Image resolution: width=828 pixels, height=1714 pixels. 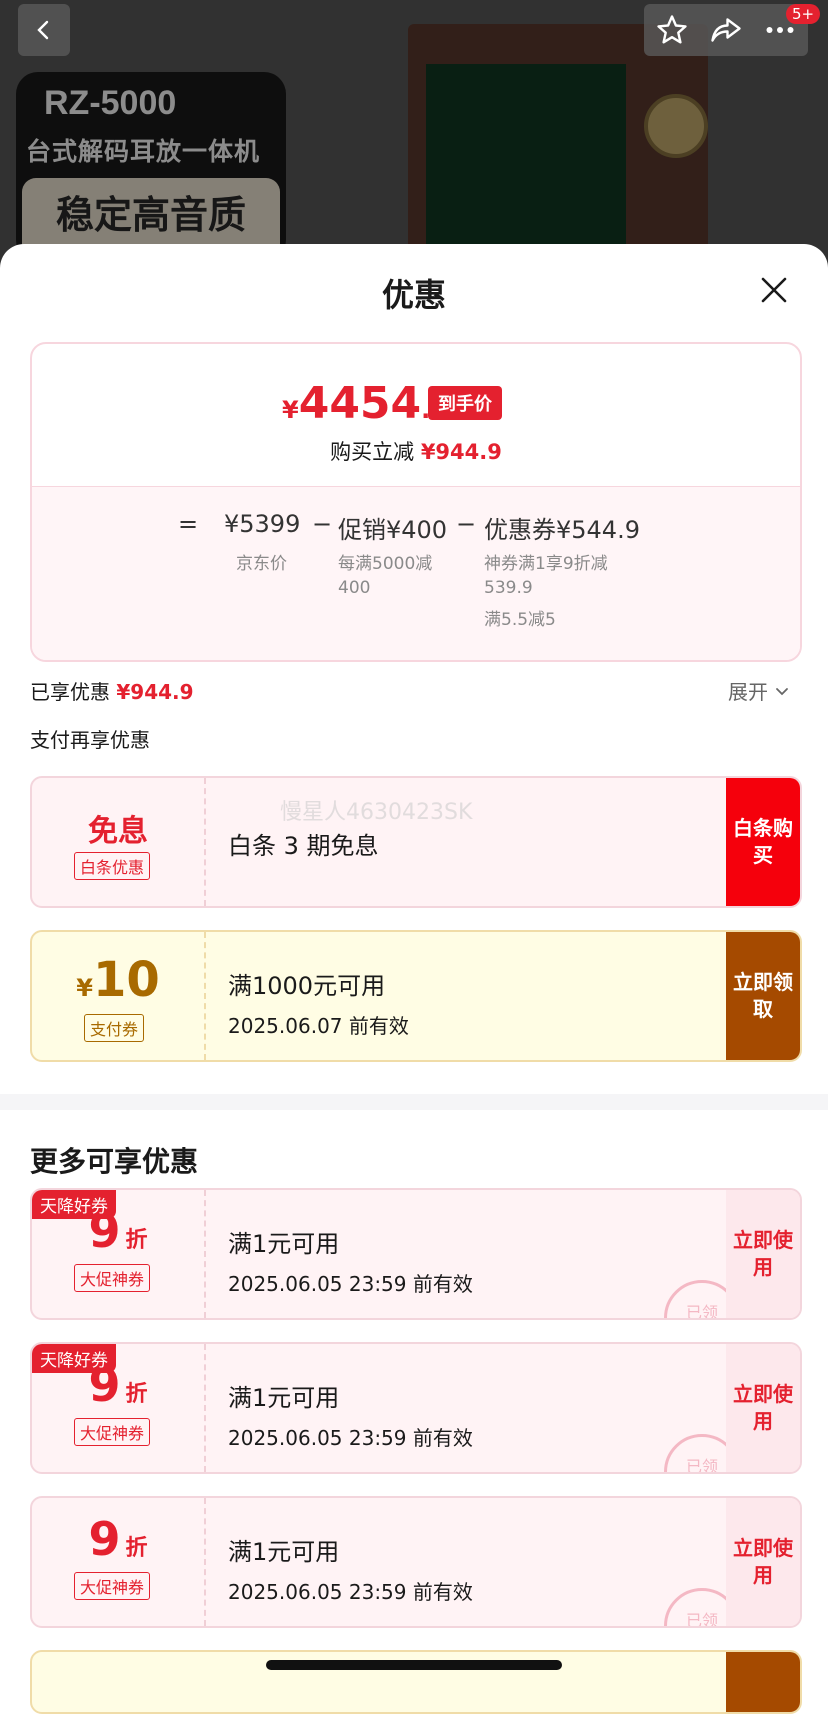 What do you see at coordinates (414, 1102) in the screenshot?
I see `section-divider` at bounding box center [414, 1102].